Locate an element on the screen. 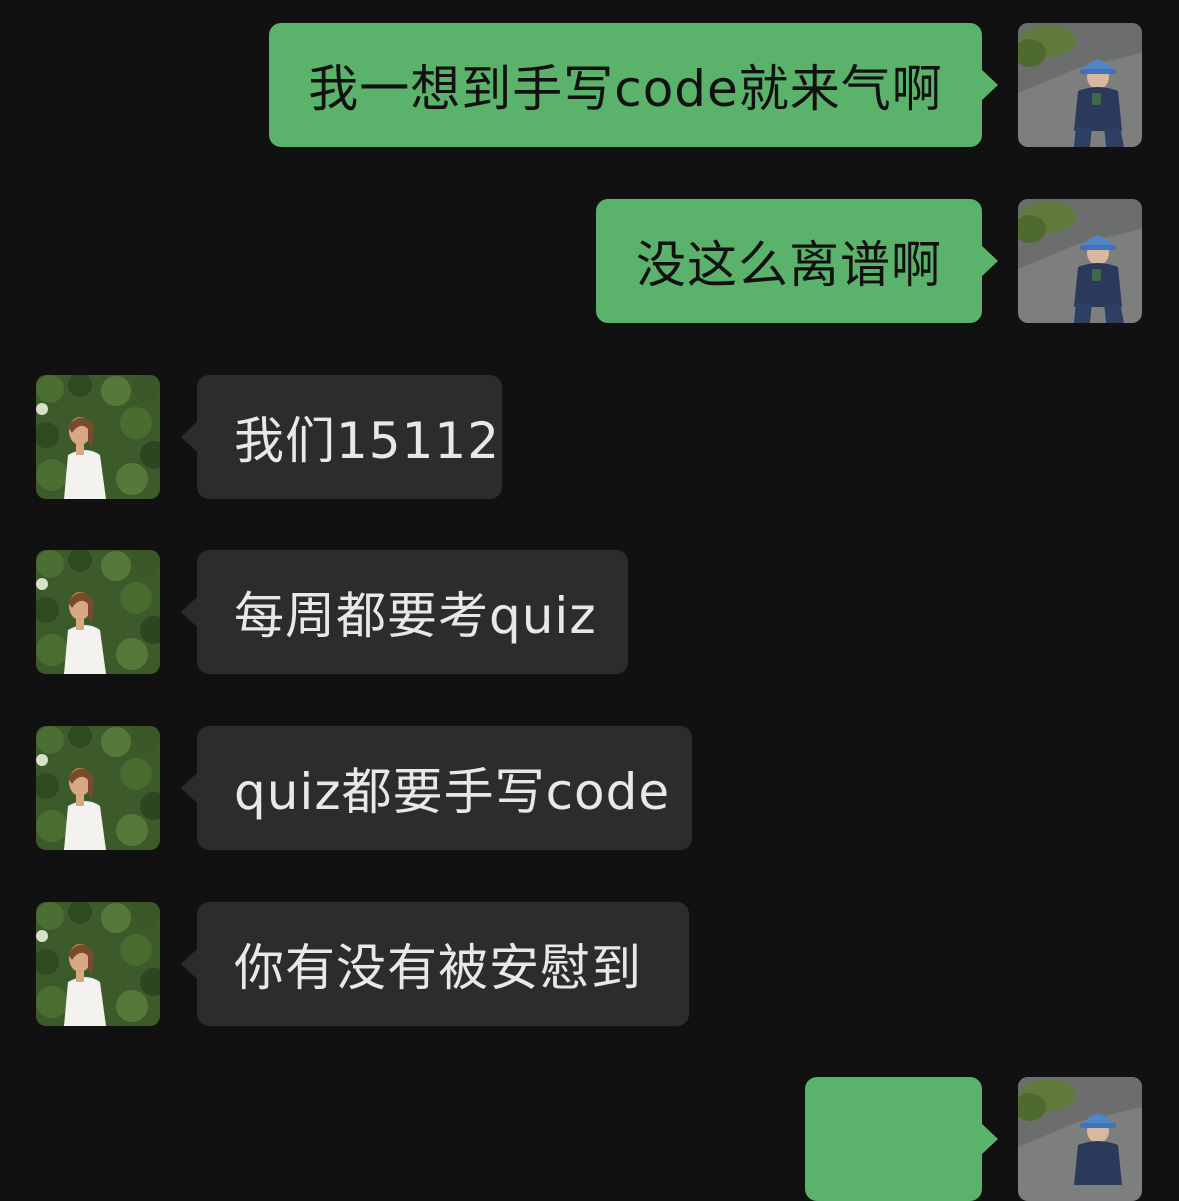  outgoing-message-bubble: 我一想到手写code就来气啊 is located at coordinates (633, 85).